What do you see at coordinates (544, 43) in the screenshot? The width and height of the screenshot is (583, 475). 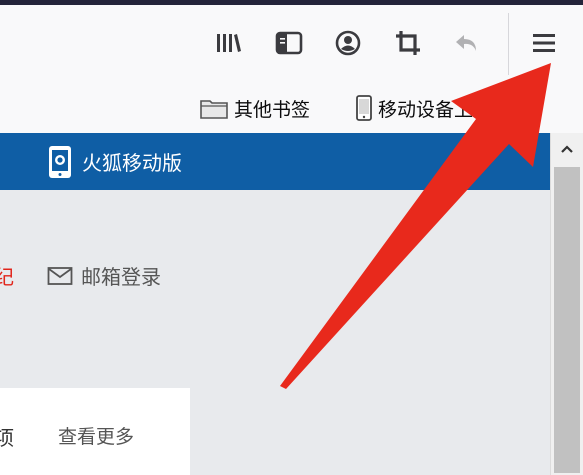 I see `hamburger-menu-icon` at bounding box center [544, 43].